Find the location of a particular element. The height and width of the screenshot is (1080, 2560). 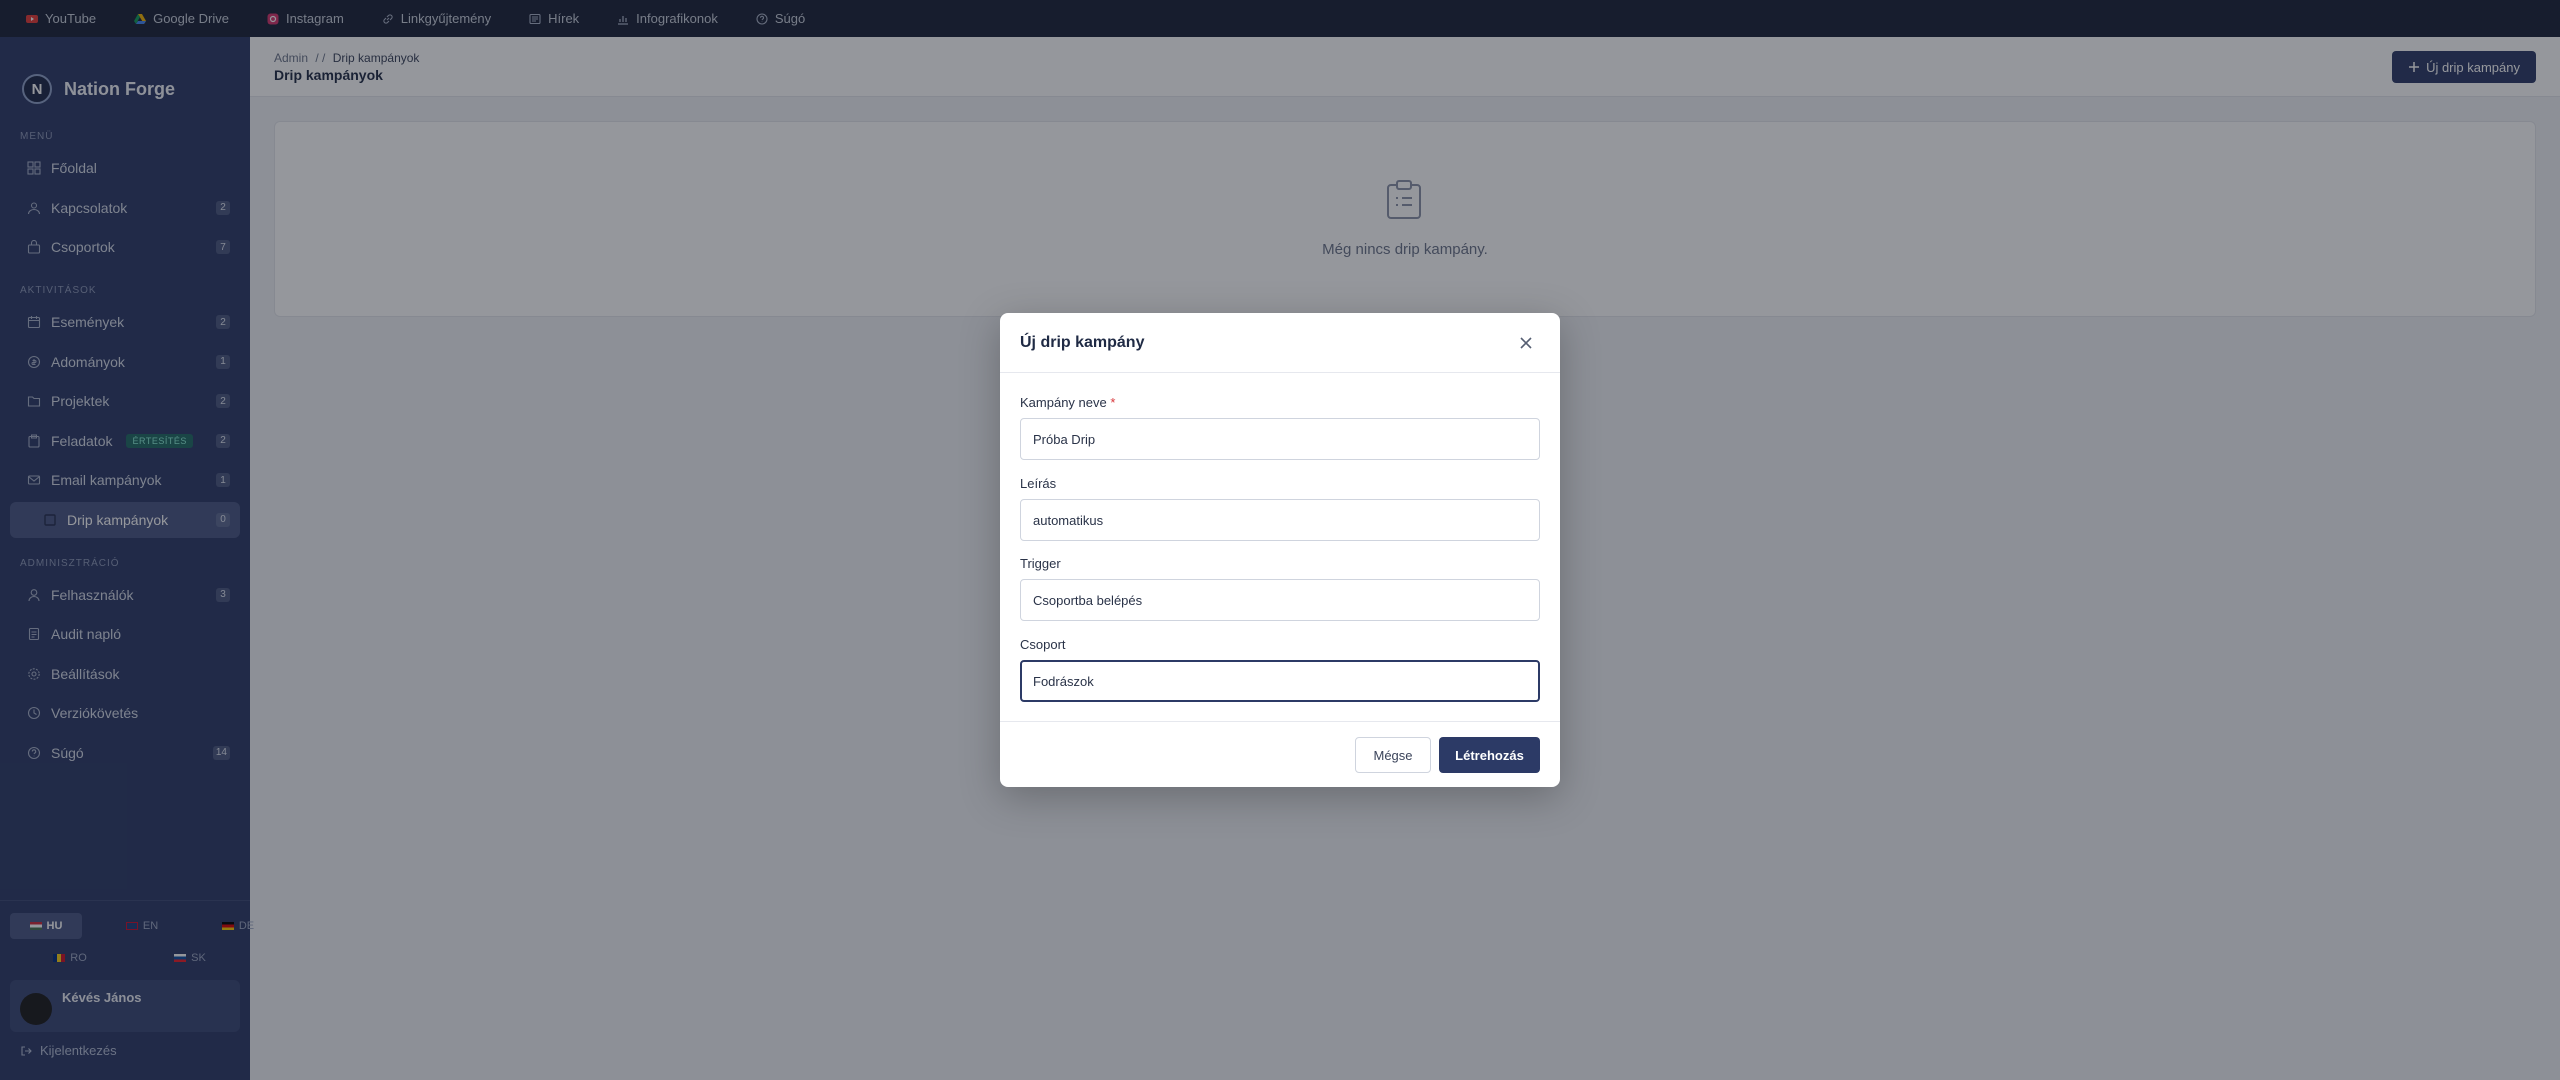

field-value: Csoportba belépés is located at coordinates (1088, 600).